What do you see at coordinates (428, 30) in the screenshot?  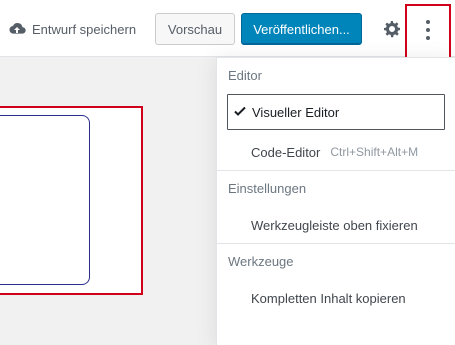 I see `vertical-ellipsis-icon` at bounding box center [428, 30].